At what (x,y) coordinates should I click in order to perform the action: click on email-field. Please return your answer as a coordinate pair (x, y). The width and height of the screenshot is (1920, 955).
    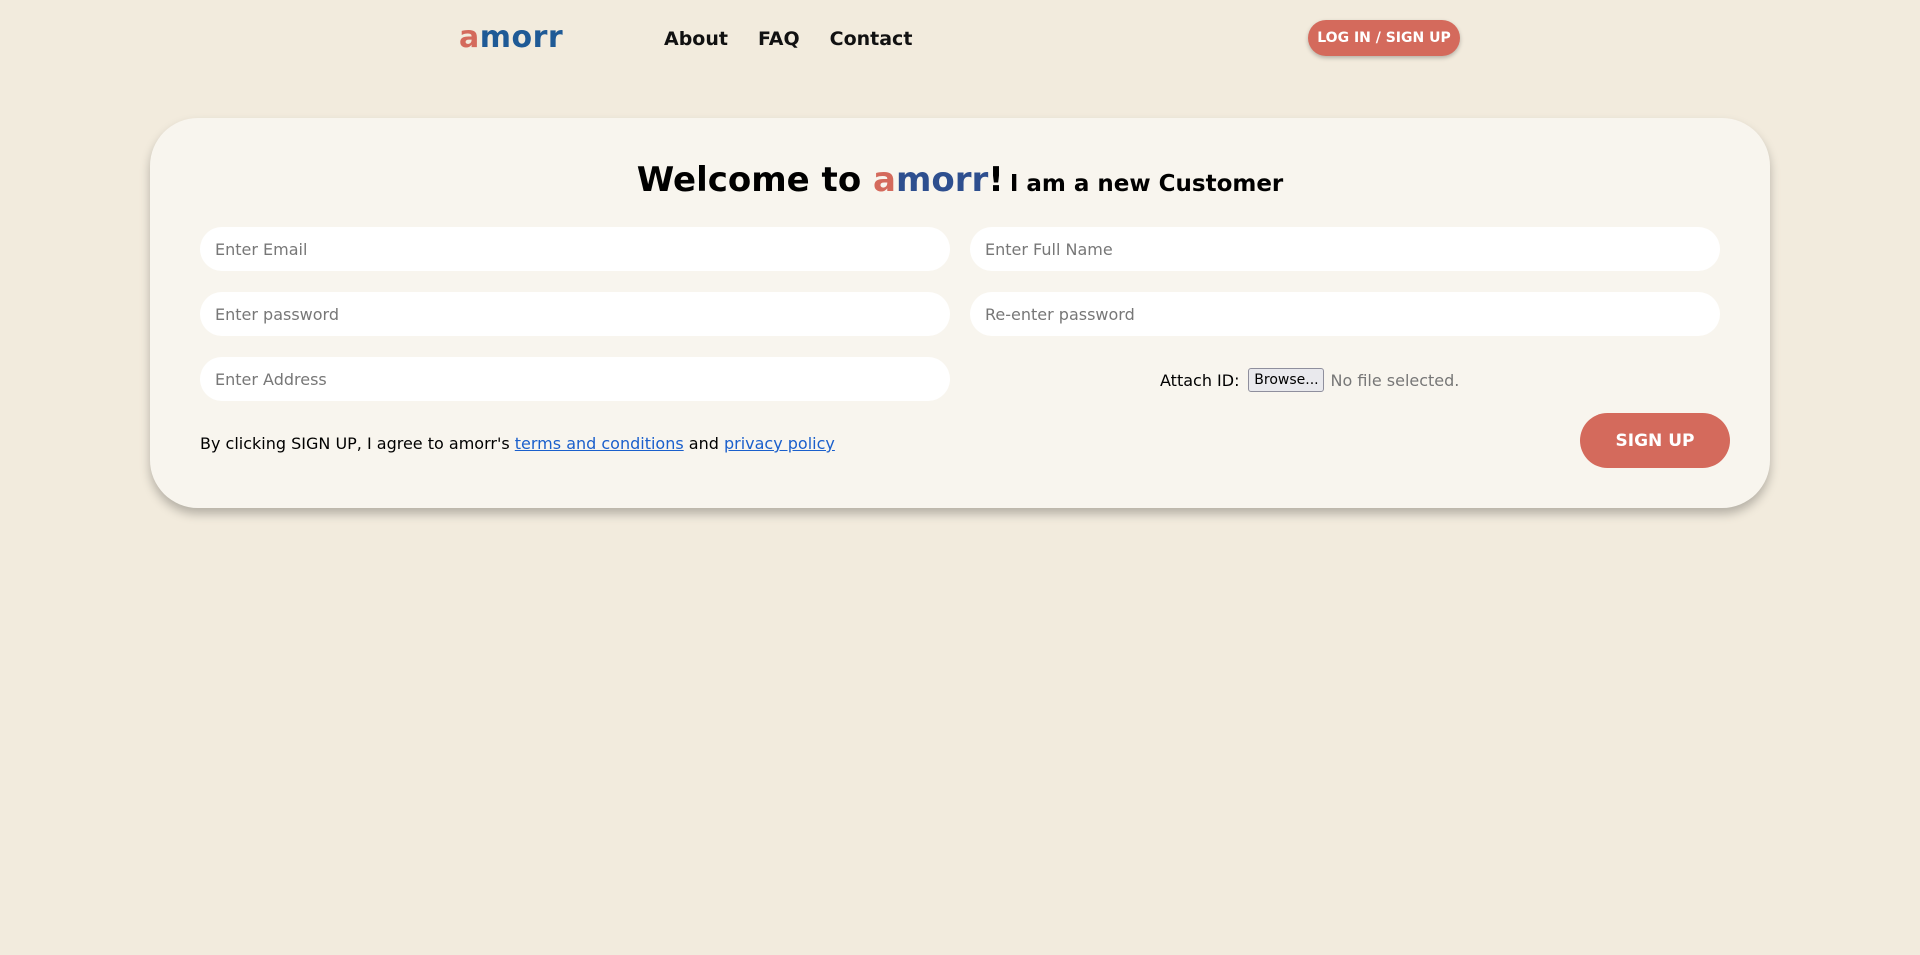
    Looking at the image, I should click on (575, 249).